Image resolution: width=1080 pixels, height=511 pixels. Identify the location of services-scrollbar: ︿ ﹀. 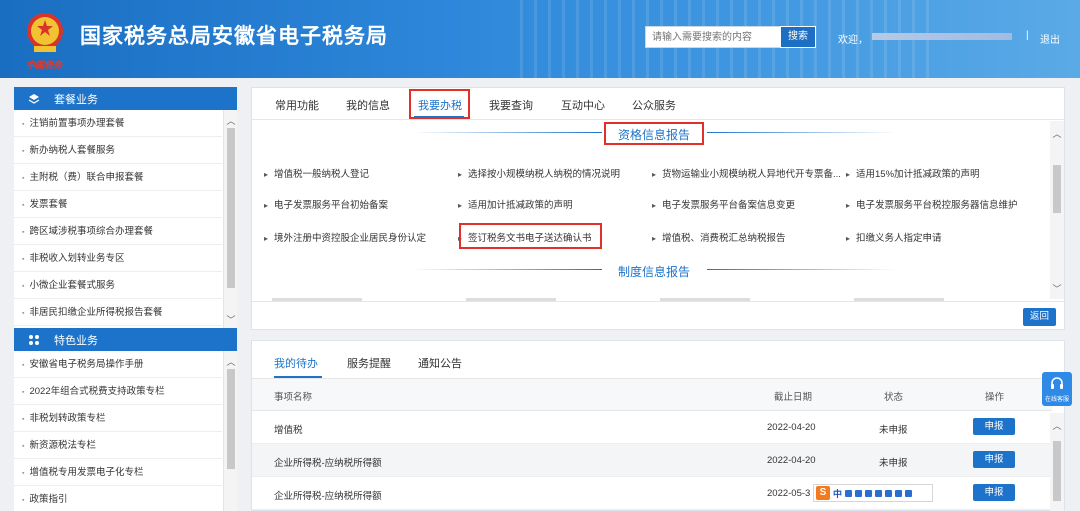
(1057, 210).